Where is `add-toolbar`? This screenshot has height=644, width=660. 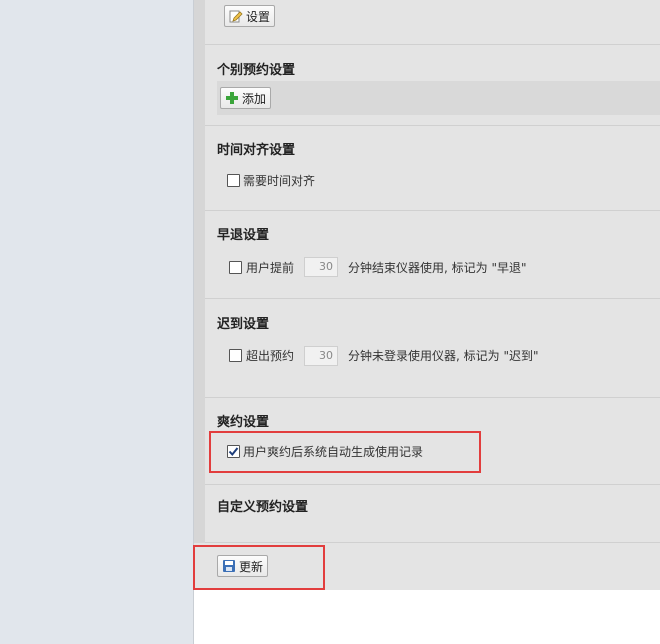 add-toolbar is located at coordinates (438, 98).